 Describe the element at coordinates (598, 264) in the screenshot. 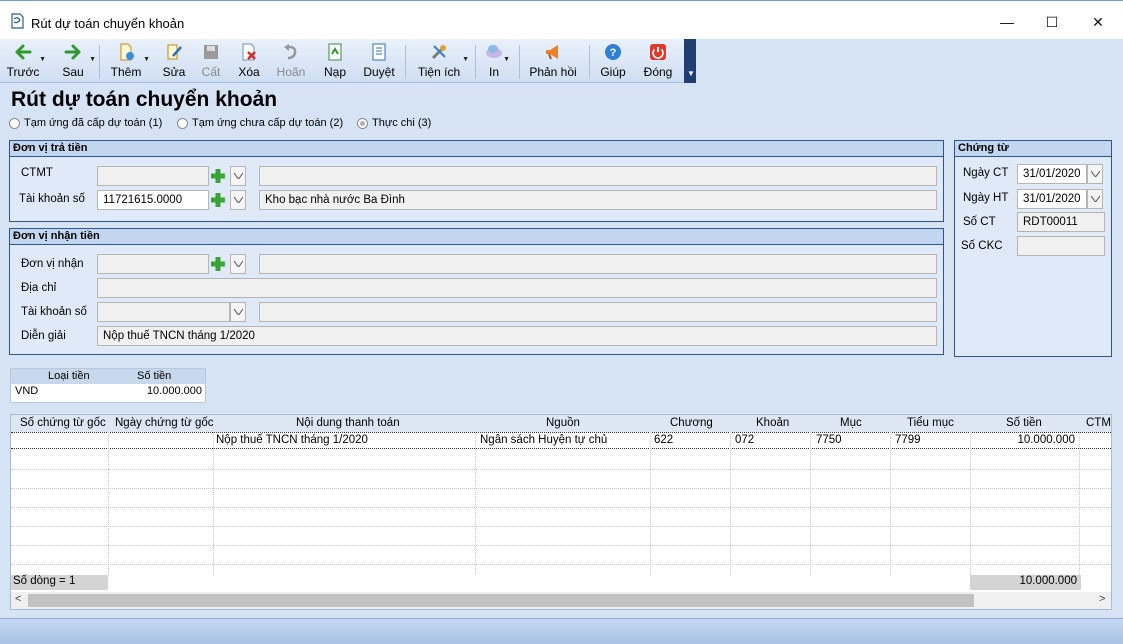

I see `payee-unit-description` at that location.